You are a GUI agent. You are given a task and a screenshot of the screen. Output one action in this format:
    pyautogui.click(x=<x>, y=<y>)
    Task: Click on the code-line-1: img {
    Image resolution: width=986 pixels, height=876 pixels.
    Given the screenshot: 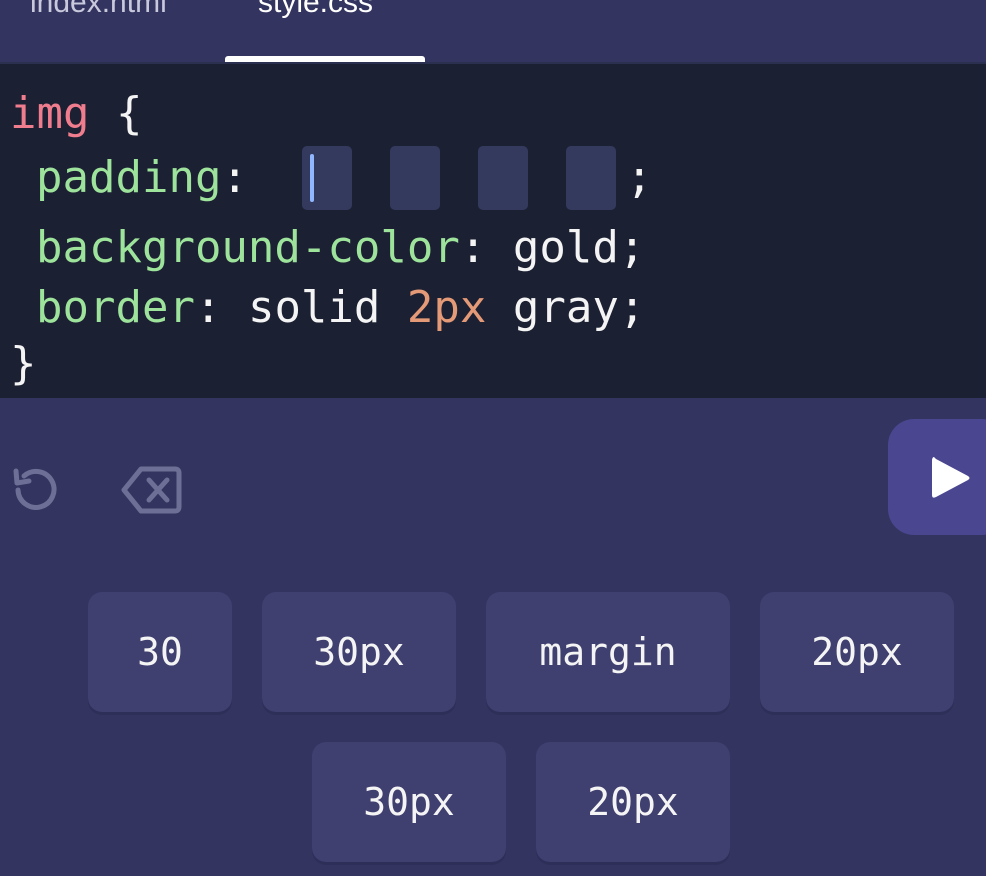 What is the action you would take?
    pyautogui.click(x=76, y=114)
    